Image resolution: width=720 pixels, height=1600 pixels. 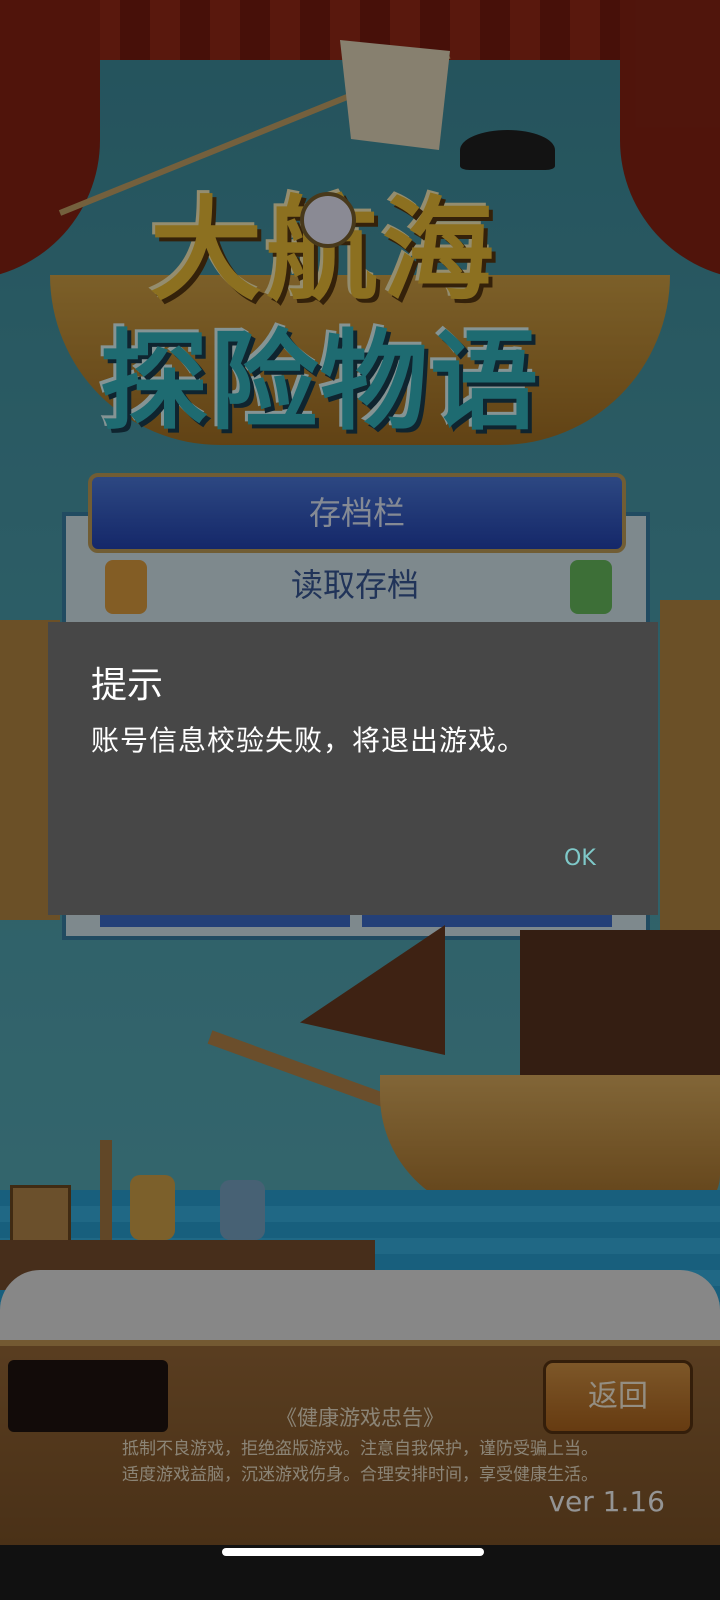 I want to click on home-indicator, so click(x=353, y=1552).